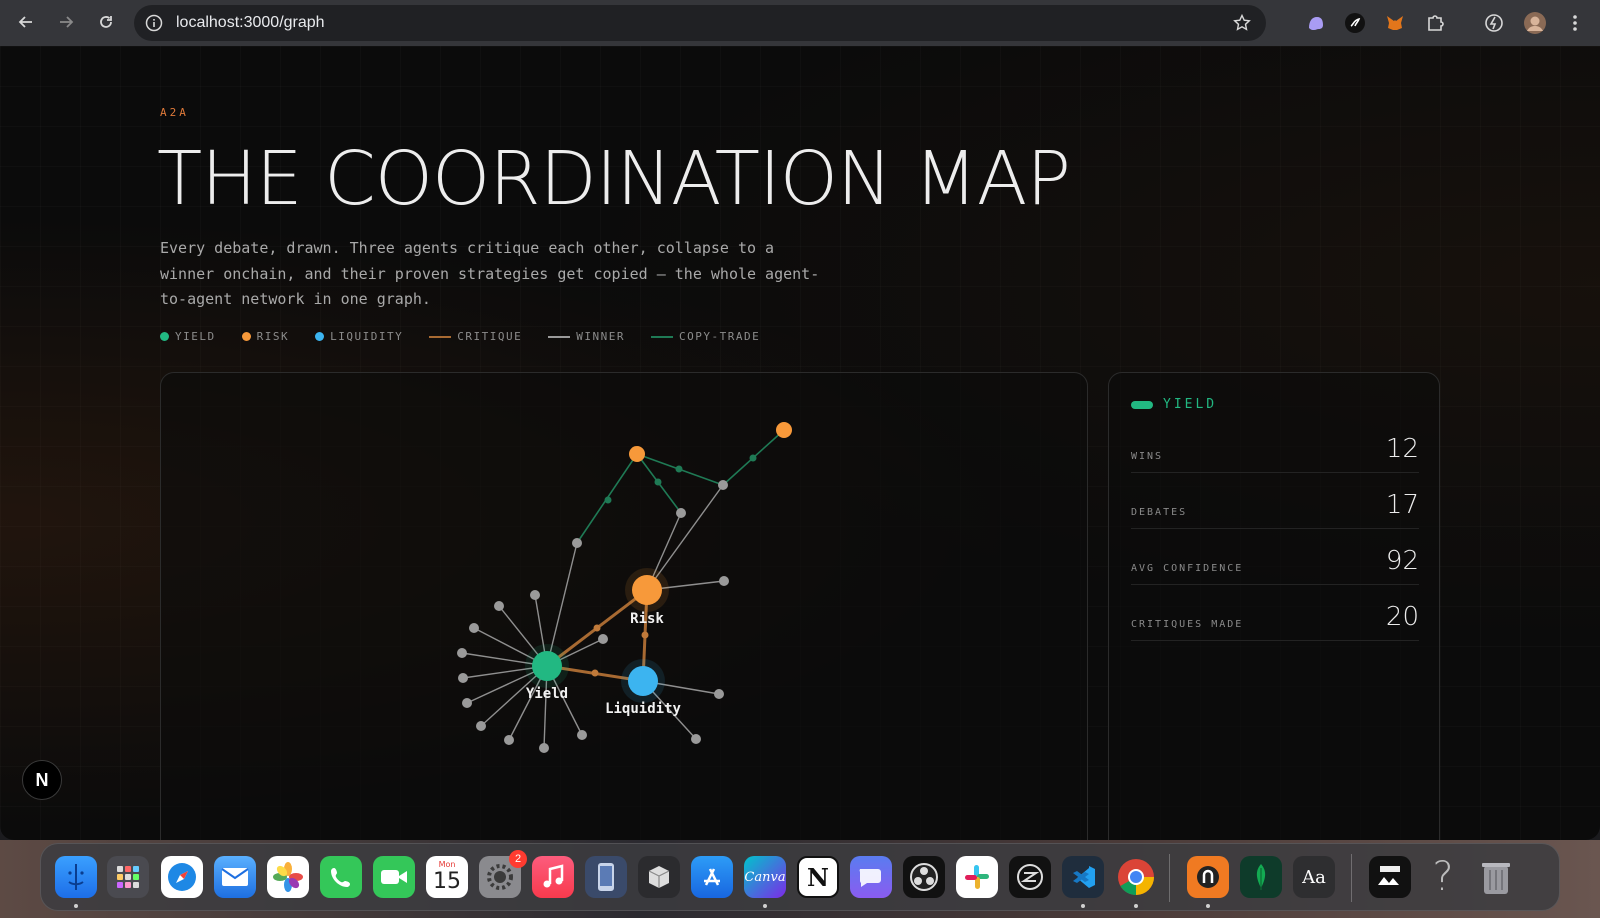 This screenshot has width=1600, height=918. I want to click on legend-winner-label: WINNER, so click(600, 336).